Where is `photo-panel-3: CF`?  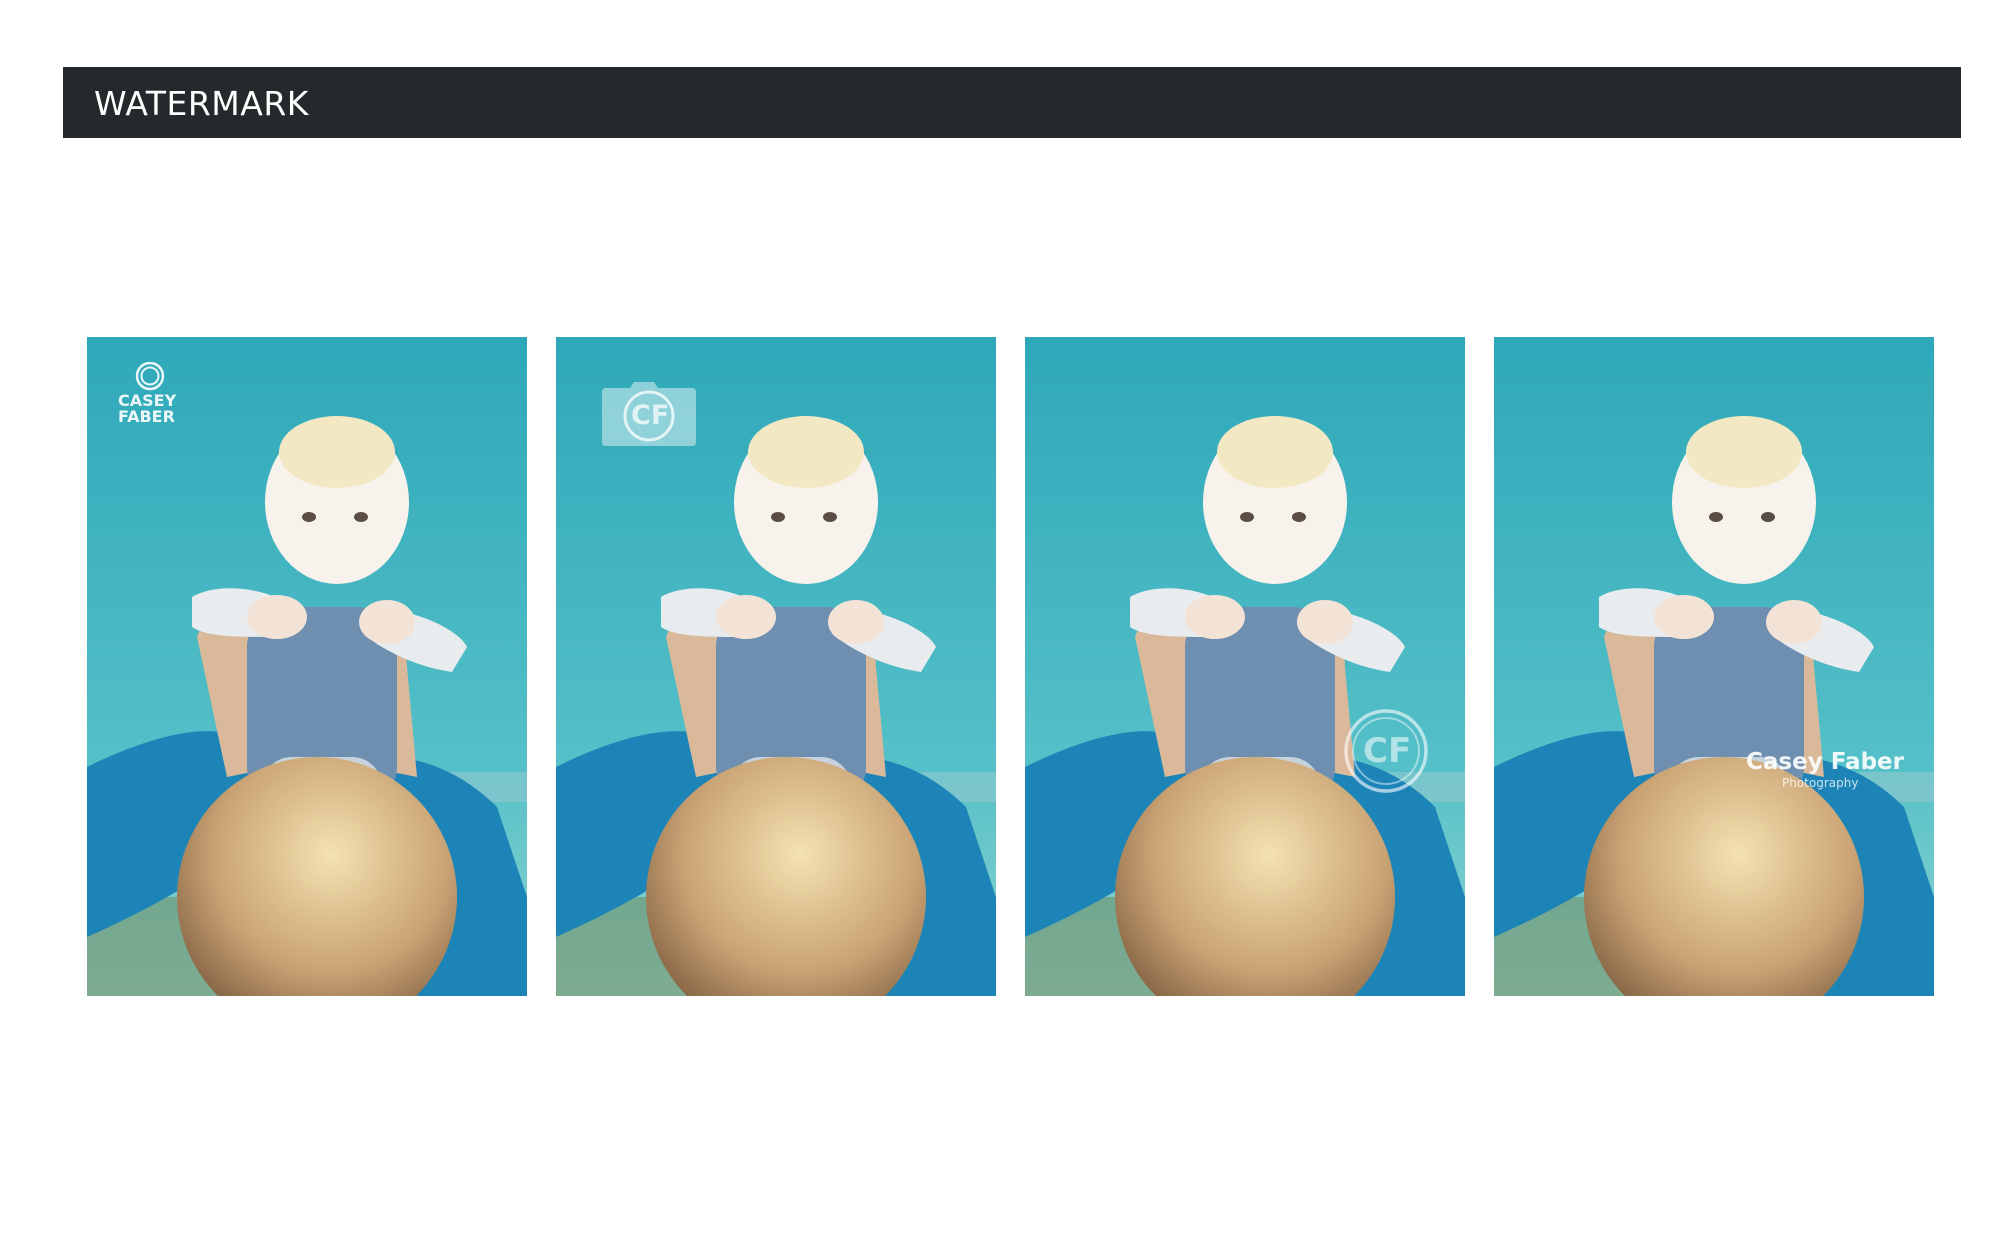
photo-panel-3: CF is located at coordinates (1245, 666).